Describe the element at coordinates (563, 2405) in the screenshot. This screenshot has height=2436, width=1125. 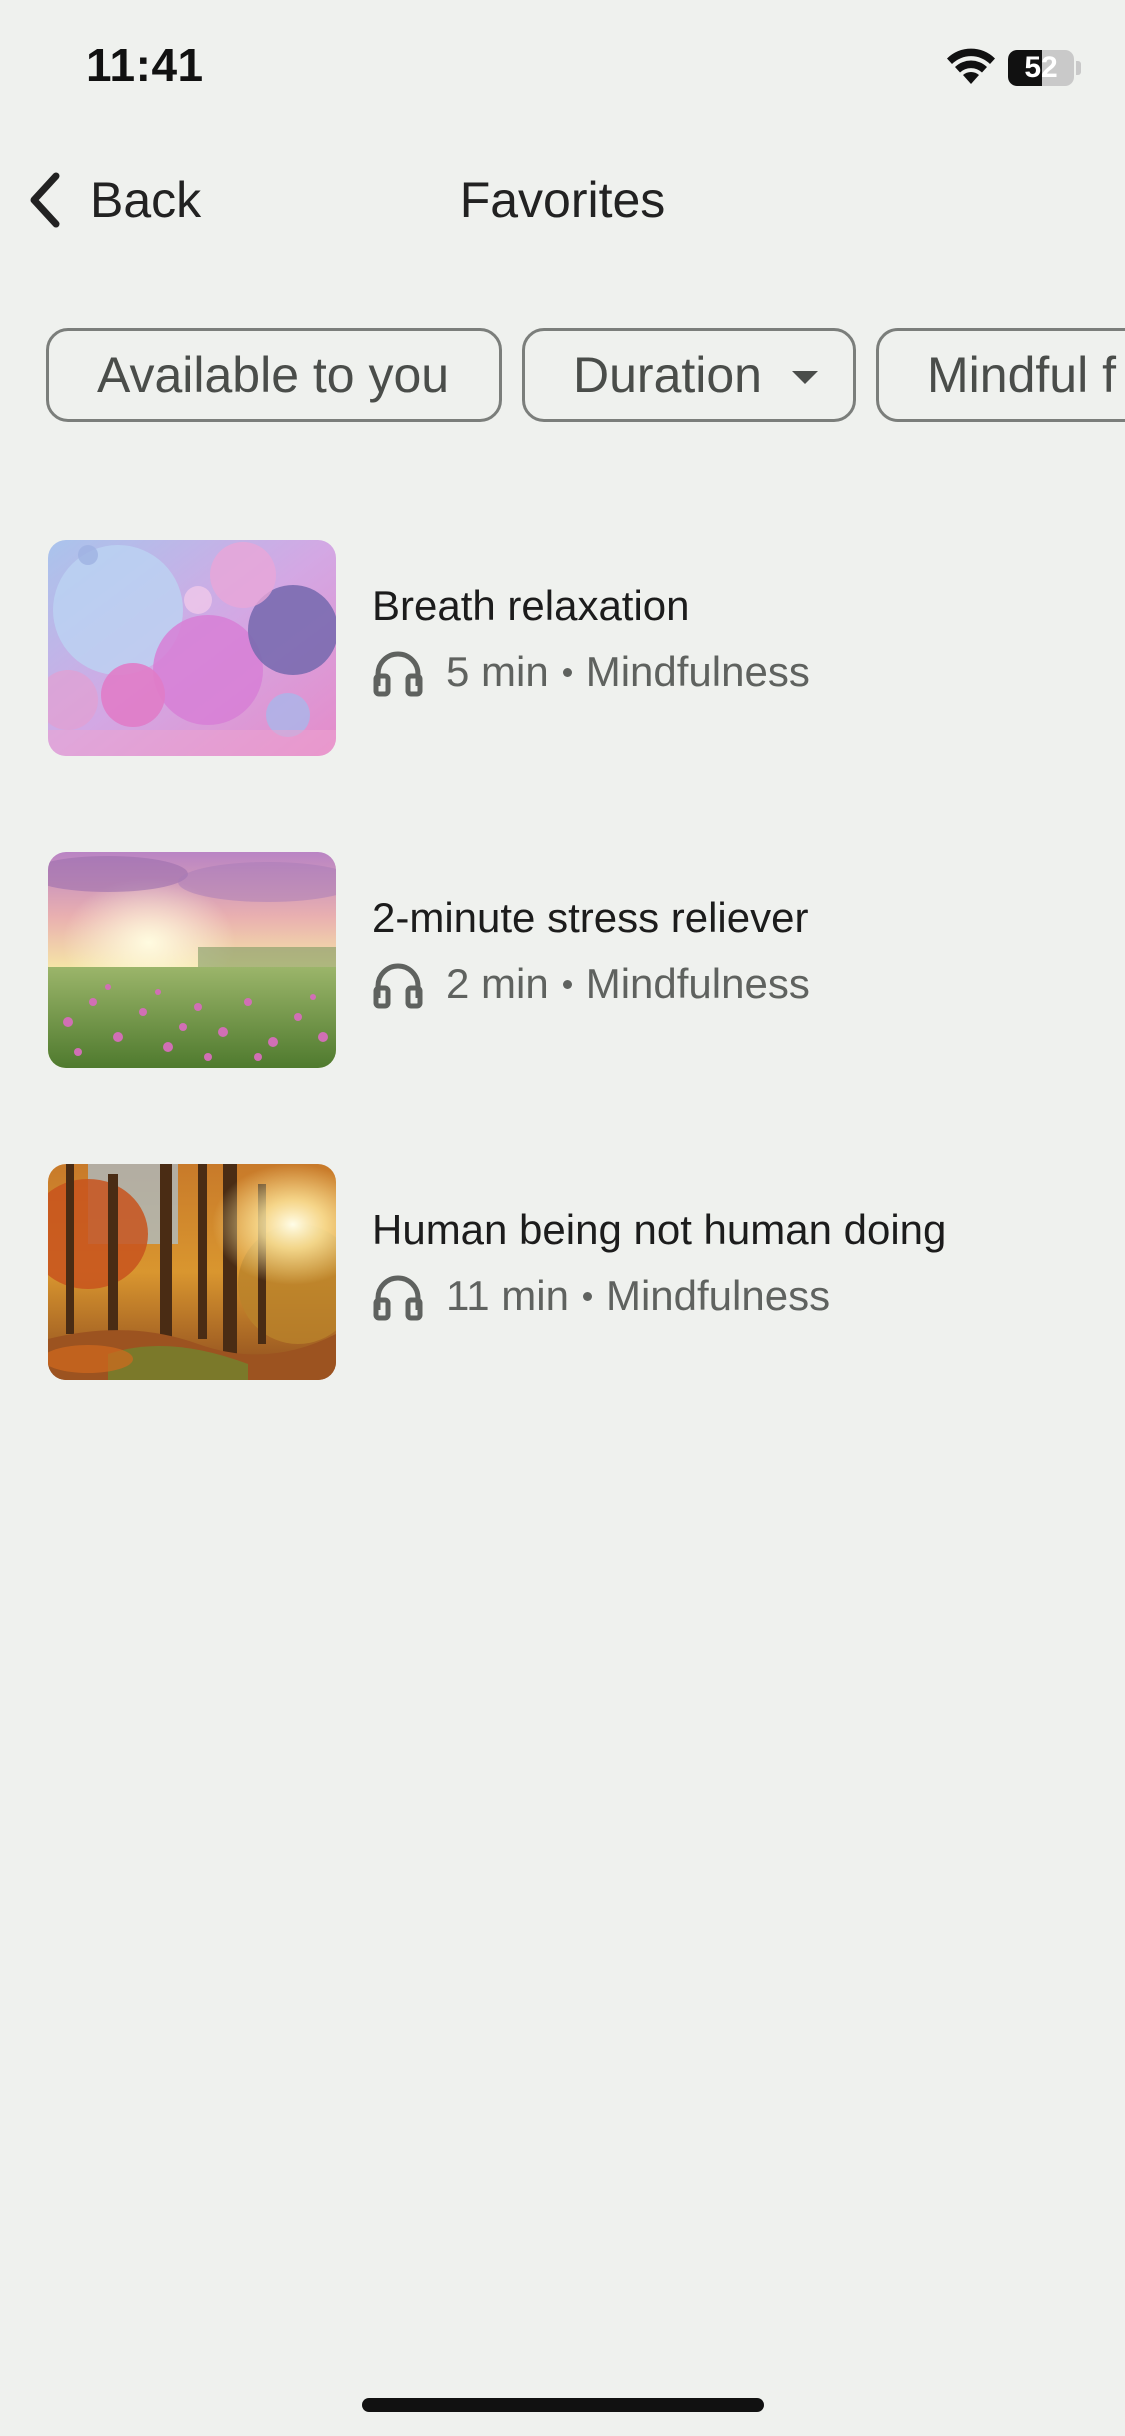
I see `home-indicator` at that location.